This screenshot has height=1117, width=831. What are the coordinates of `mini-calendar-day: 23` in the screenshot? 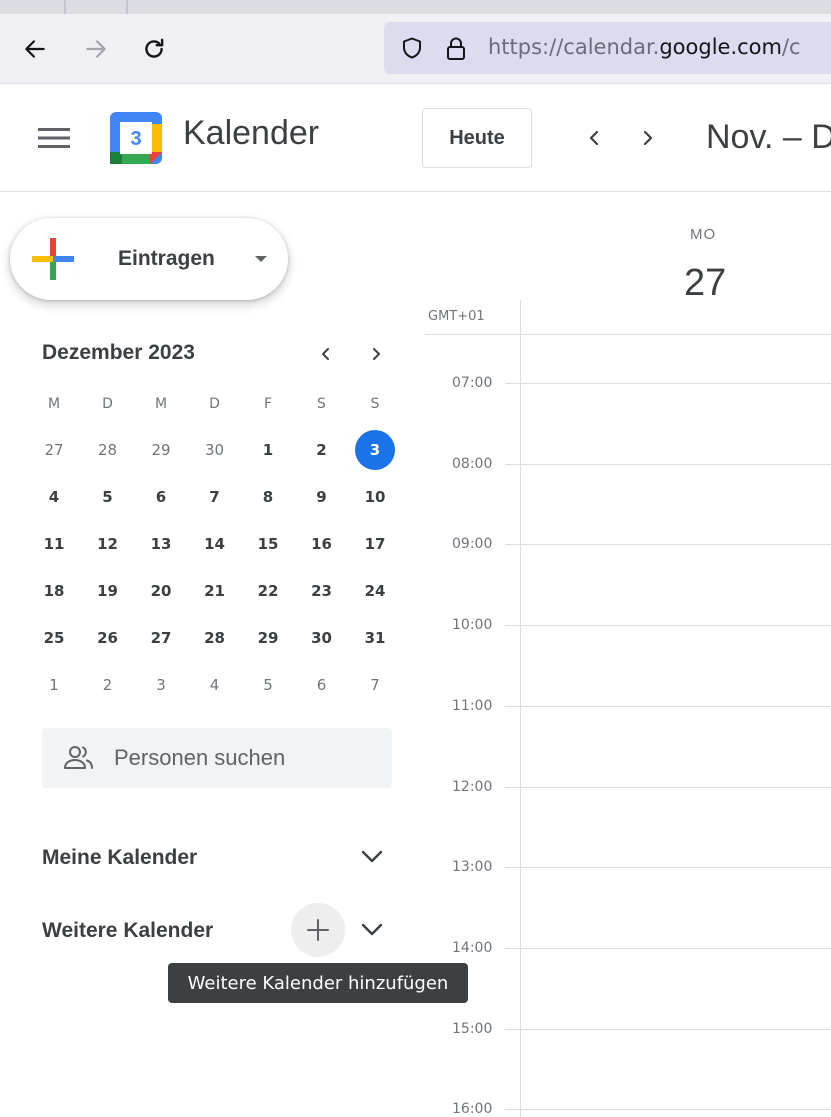 It's located at (322, 591).